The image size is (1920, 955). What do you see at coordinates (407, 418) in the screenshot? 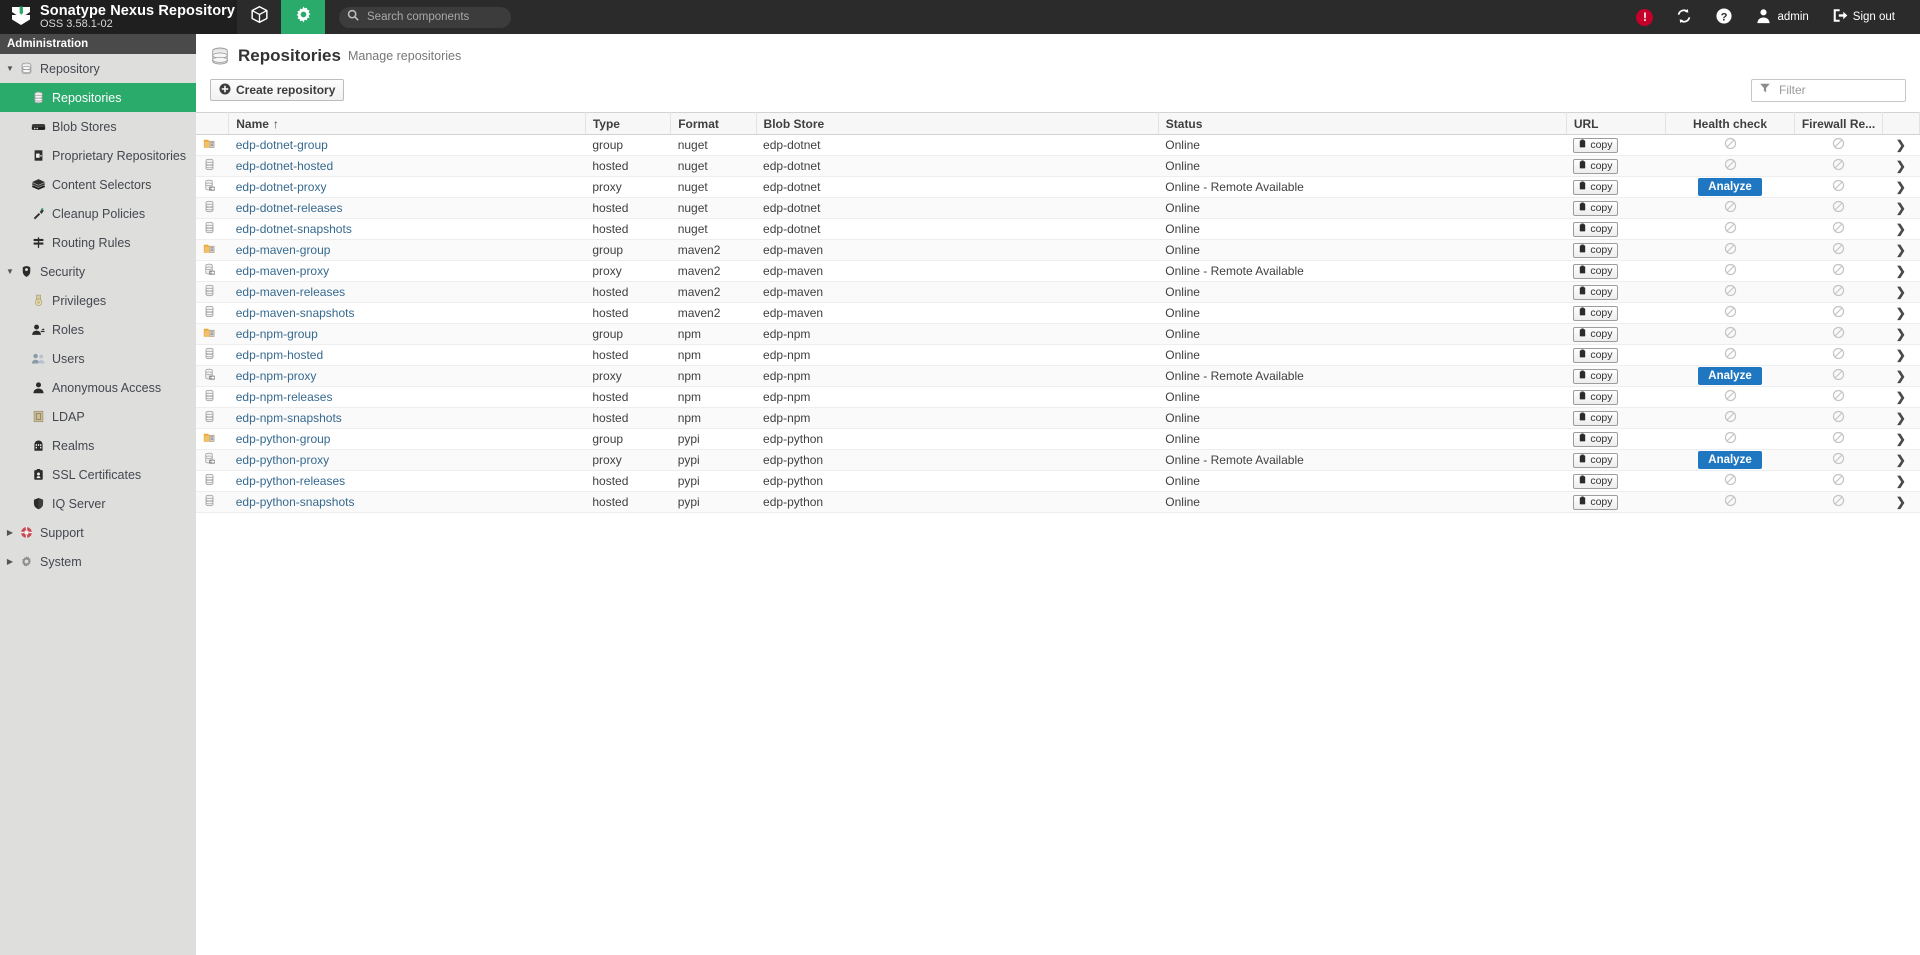
I see `repository-name-cell: edp-npm-snapshots` at bounding box center [407, 418].